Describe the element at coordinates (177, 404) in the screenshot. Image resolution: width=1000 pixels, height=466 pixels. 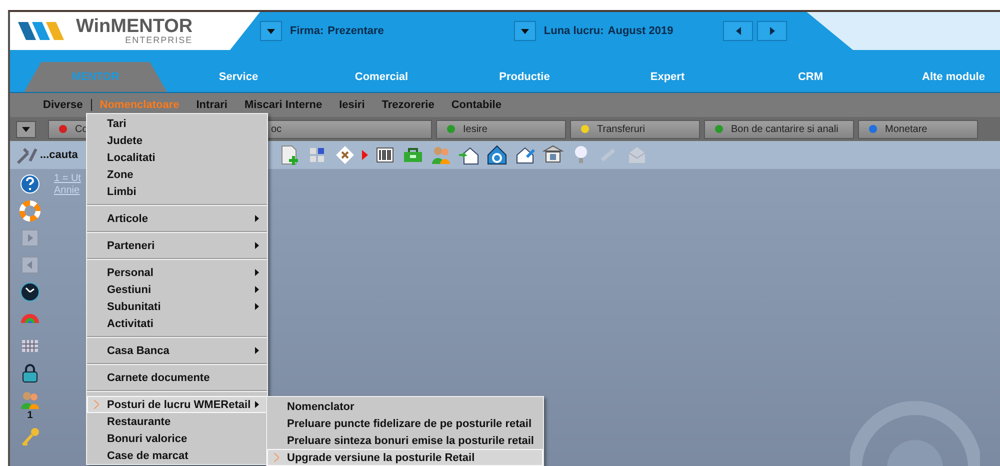
I see `menu-item: Posturi de lucru WMERetail` at that location.